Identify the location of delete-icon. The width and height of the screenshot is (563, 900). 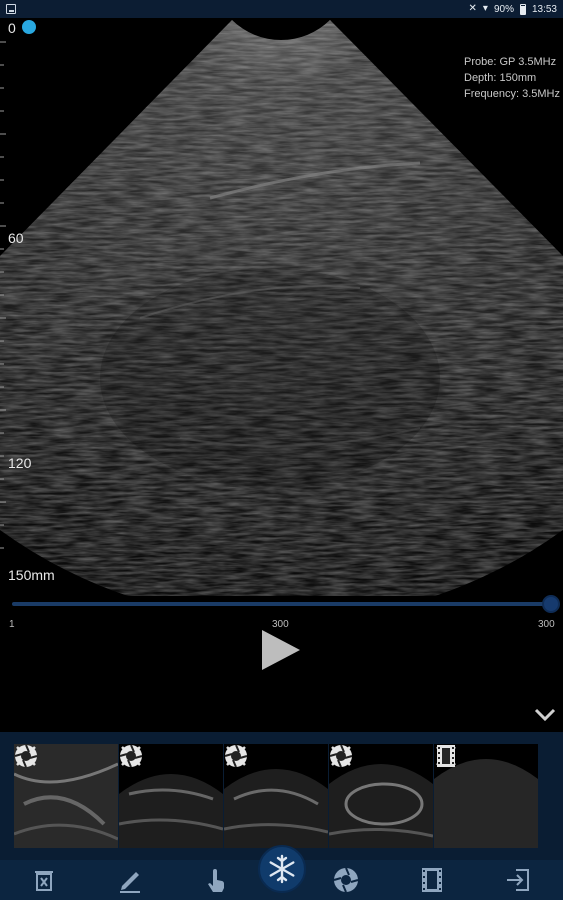
(44, 880).